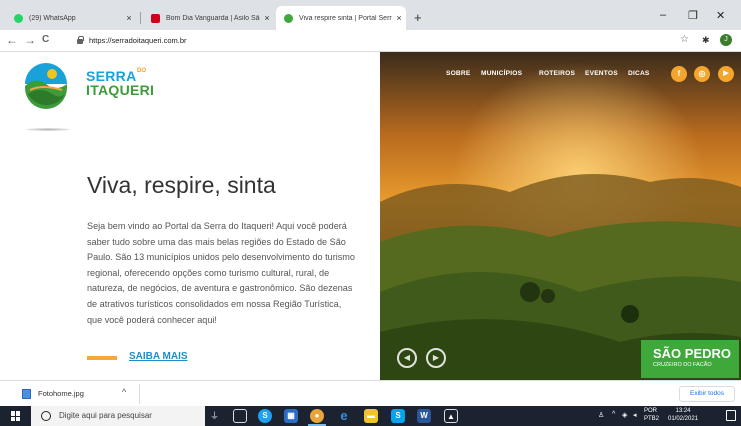  I want to click on taskbar-search-box: Digite aqui para pesquisar, so click(118, 416).